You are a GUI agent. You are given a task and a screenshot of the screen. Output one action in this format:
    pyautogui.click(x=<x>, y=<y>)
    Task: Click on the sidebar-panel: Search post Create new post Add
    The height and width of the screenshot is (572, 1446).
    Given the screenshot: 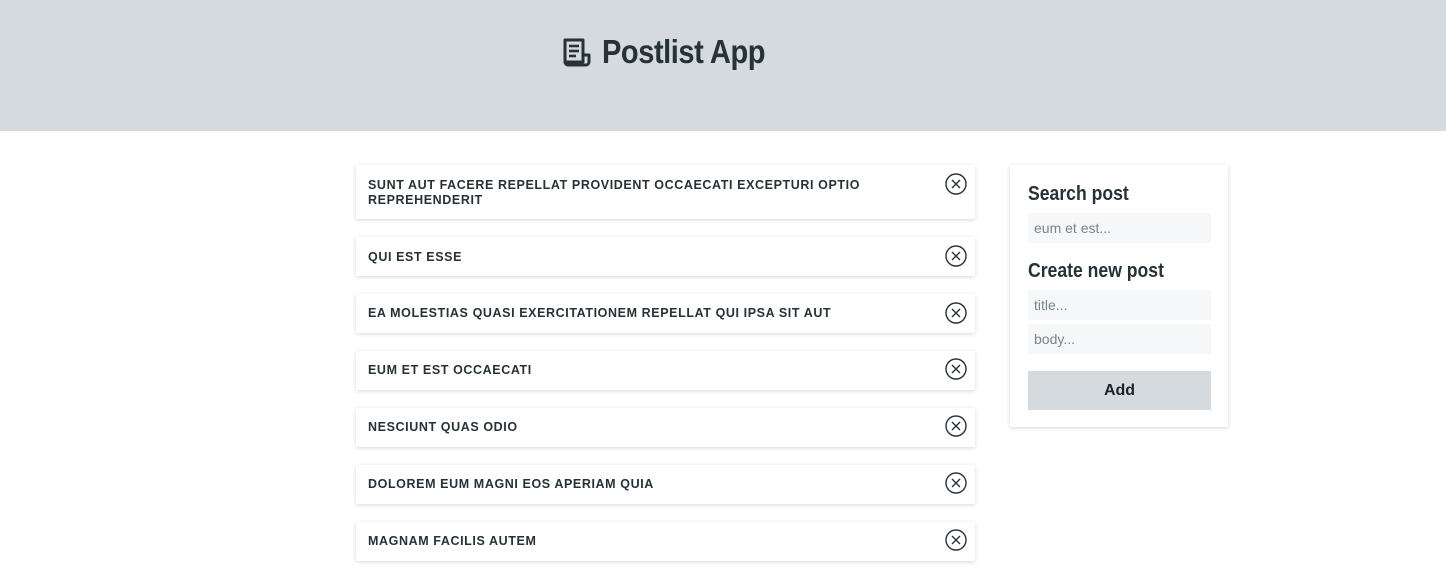 What is the action you would take?
    pyautogui.click(x=1119, y=296)
    